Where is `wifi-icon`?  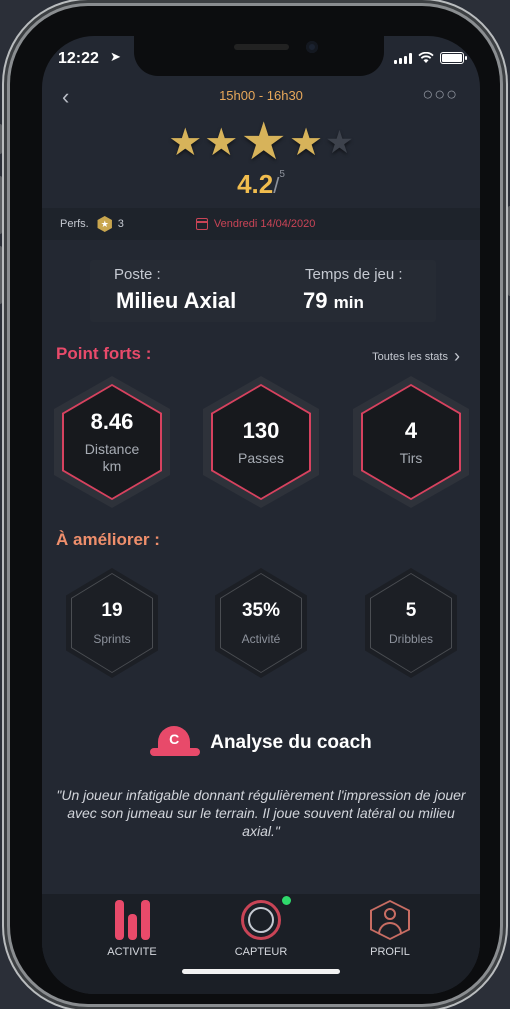 wifi-icon is located at coordinates (426, 57).